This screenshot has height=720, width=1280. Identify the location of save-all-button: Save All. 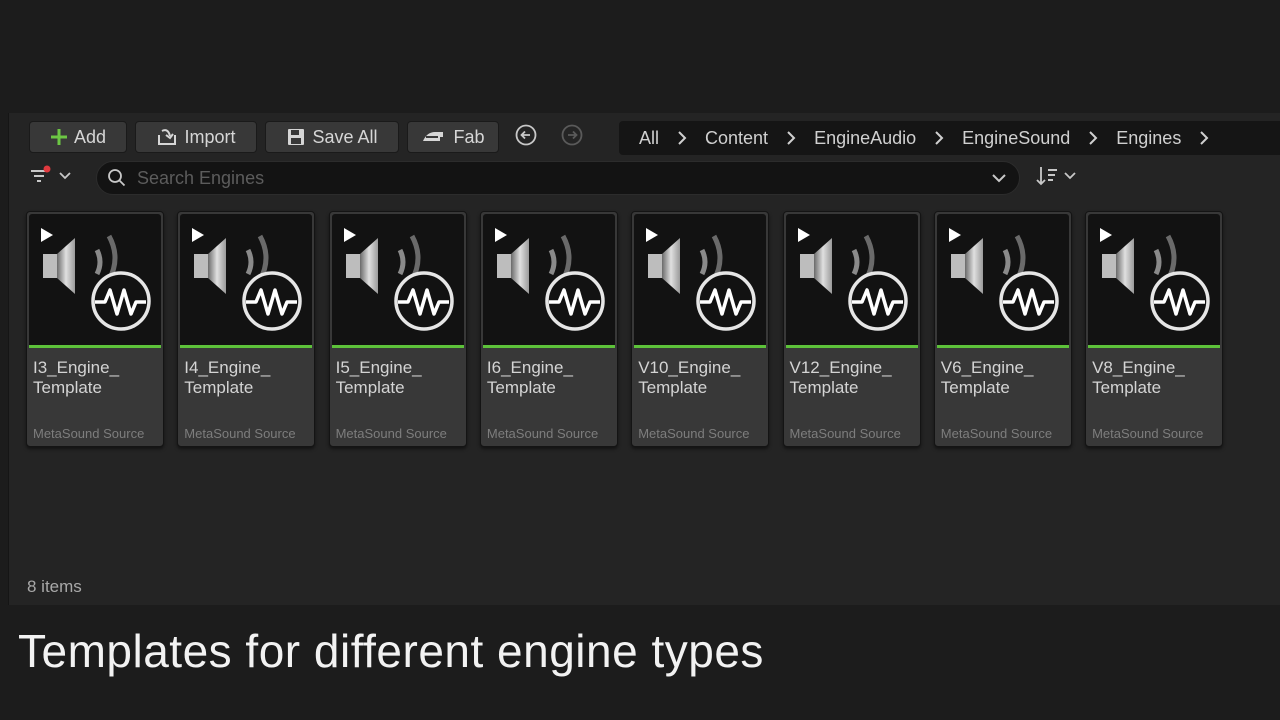
(332, 137).